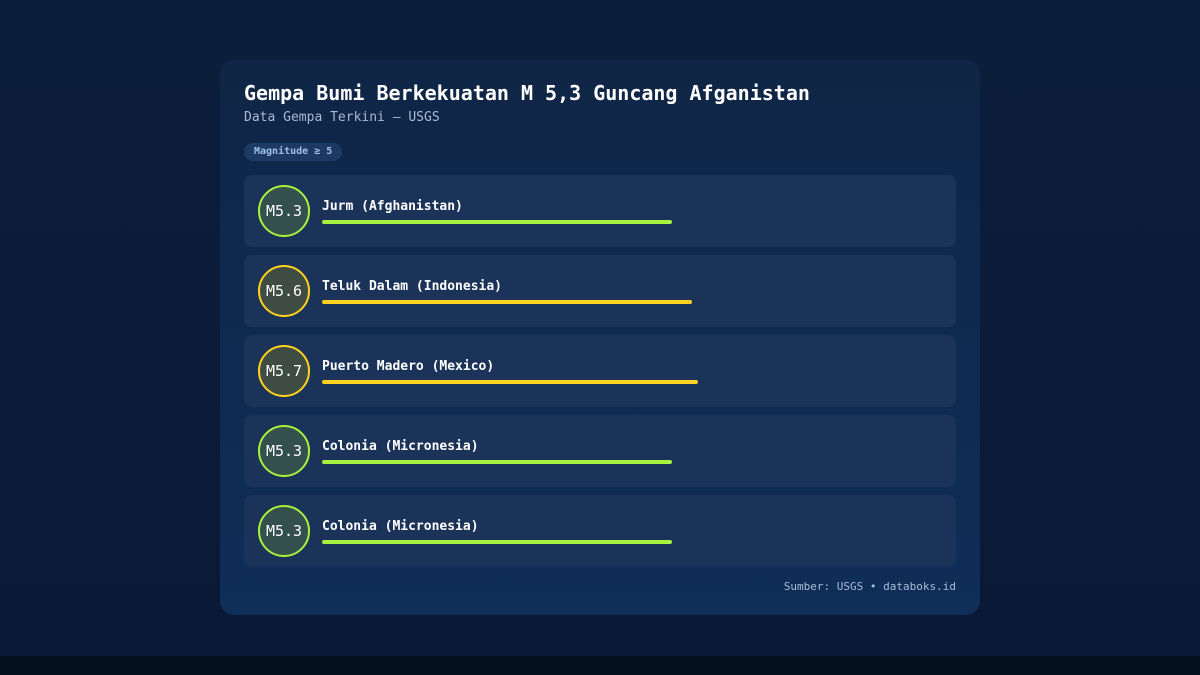 The width and height of the screenshot is (1200, 675). I want to click on chart-subtitle: Data Gempa Terkini — USGS, so click(342, 117).